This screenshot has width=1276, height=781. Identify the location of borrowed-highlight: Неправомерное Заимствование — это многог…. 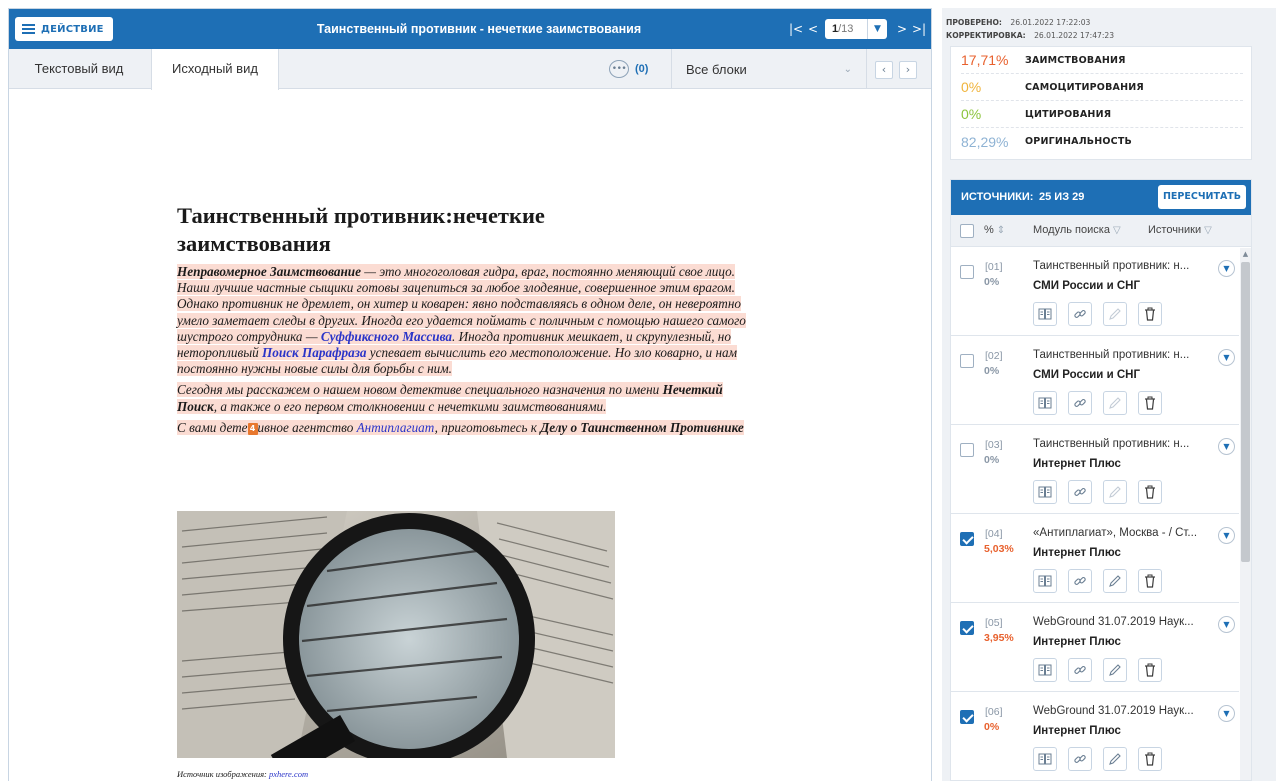
(461, 320).